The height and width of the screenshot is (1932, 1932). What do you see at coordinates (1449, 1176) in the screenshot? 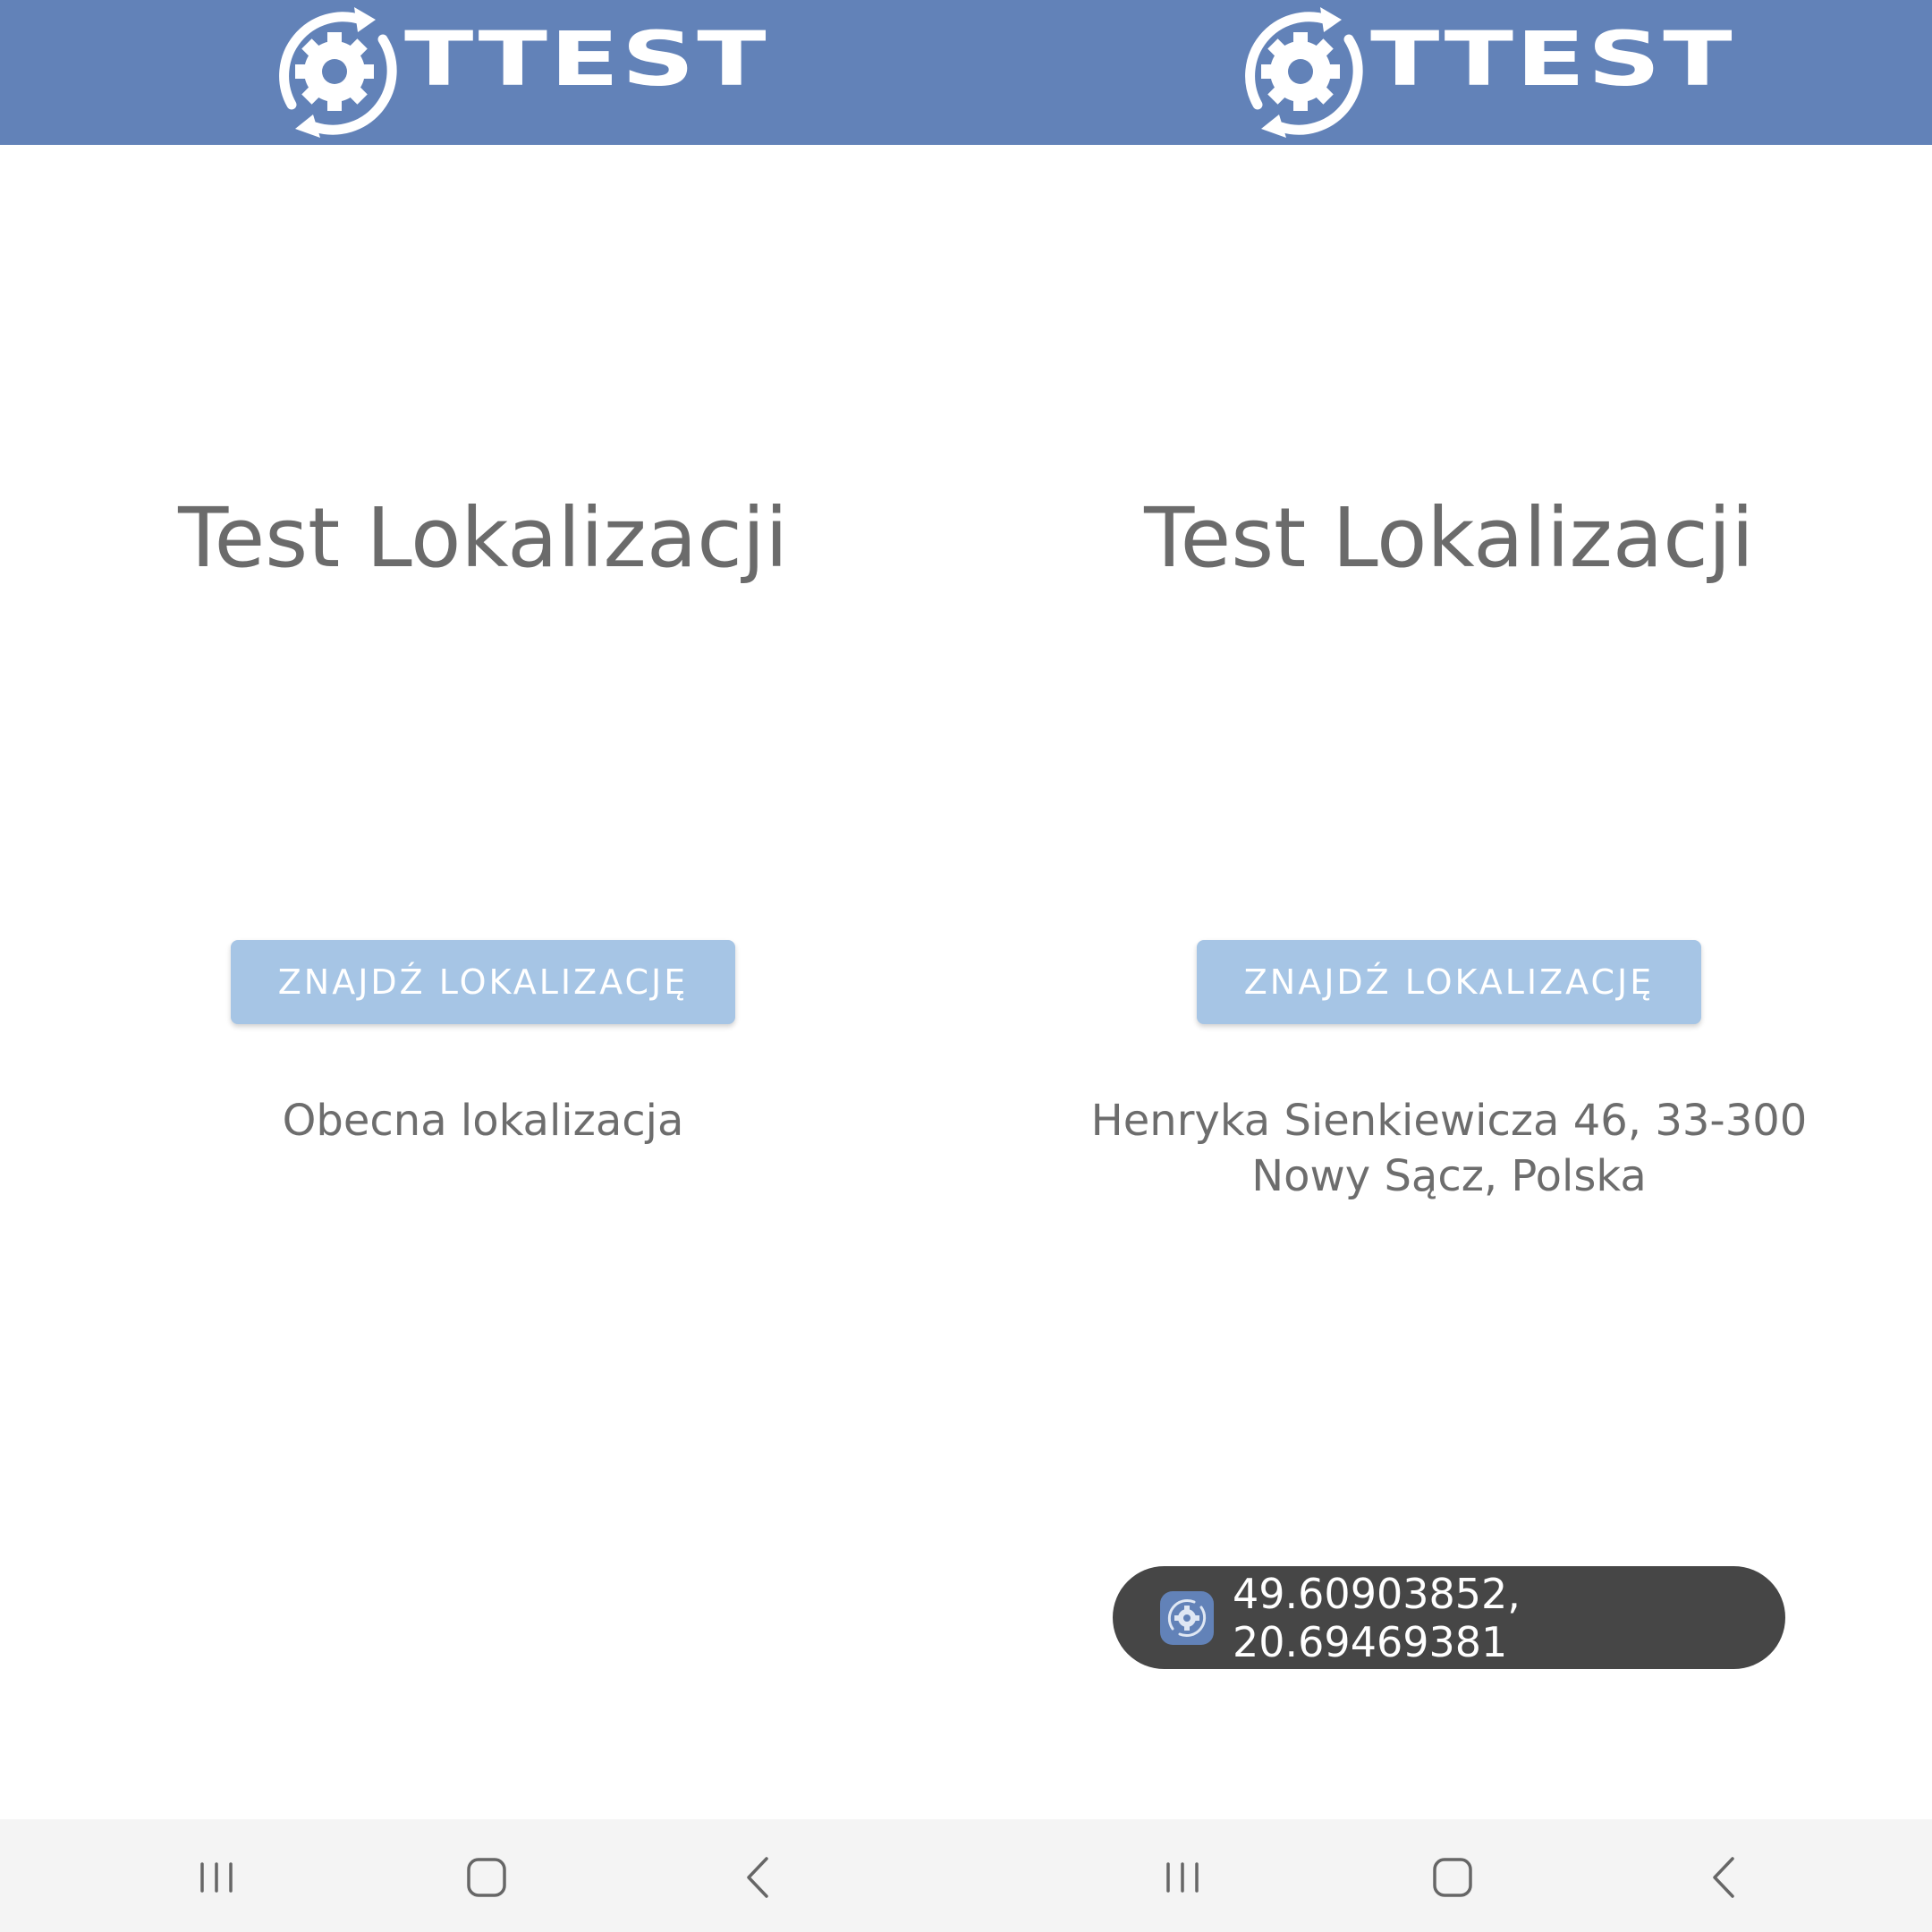
I see `location-line: Nowy Sącz, Polska` at bounding box center [1449, 1176].